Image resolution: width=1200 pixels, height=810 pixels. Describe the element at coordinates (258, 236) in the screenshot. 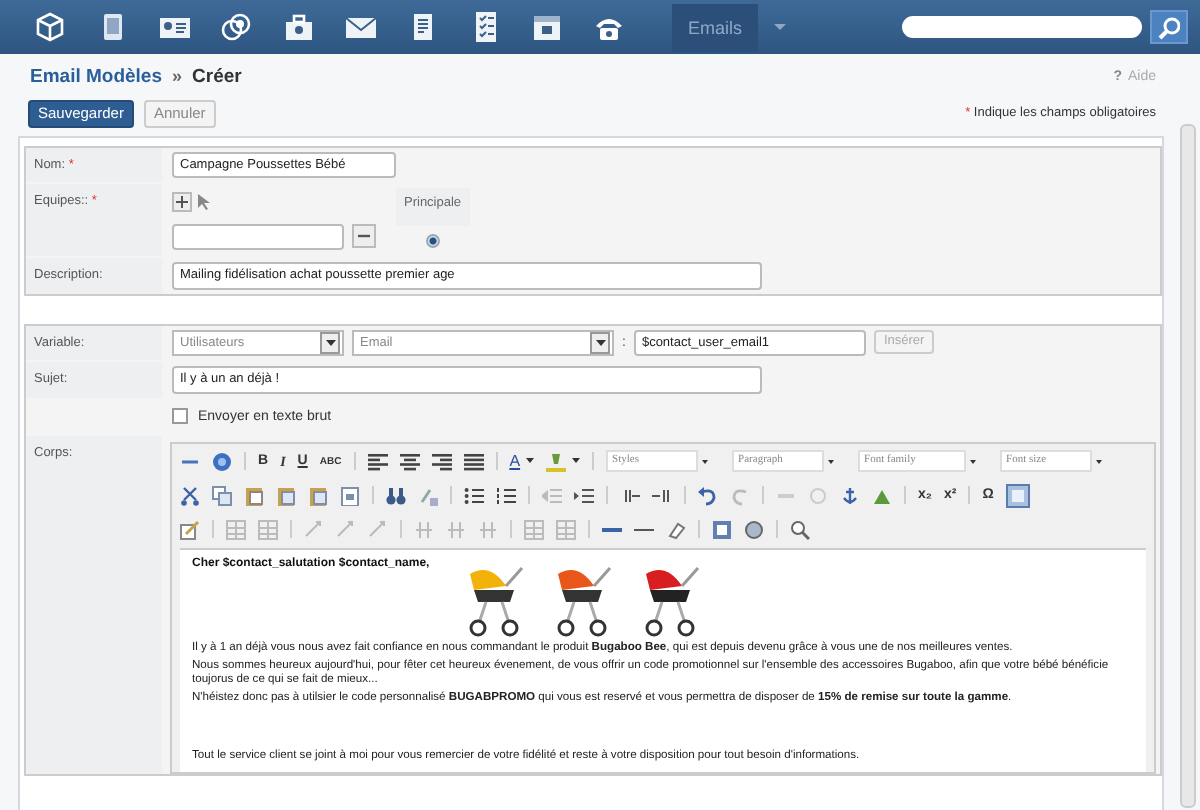

I see `team-field` at that location.